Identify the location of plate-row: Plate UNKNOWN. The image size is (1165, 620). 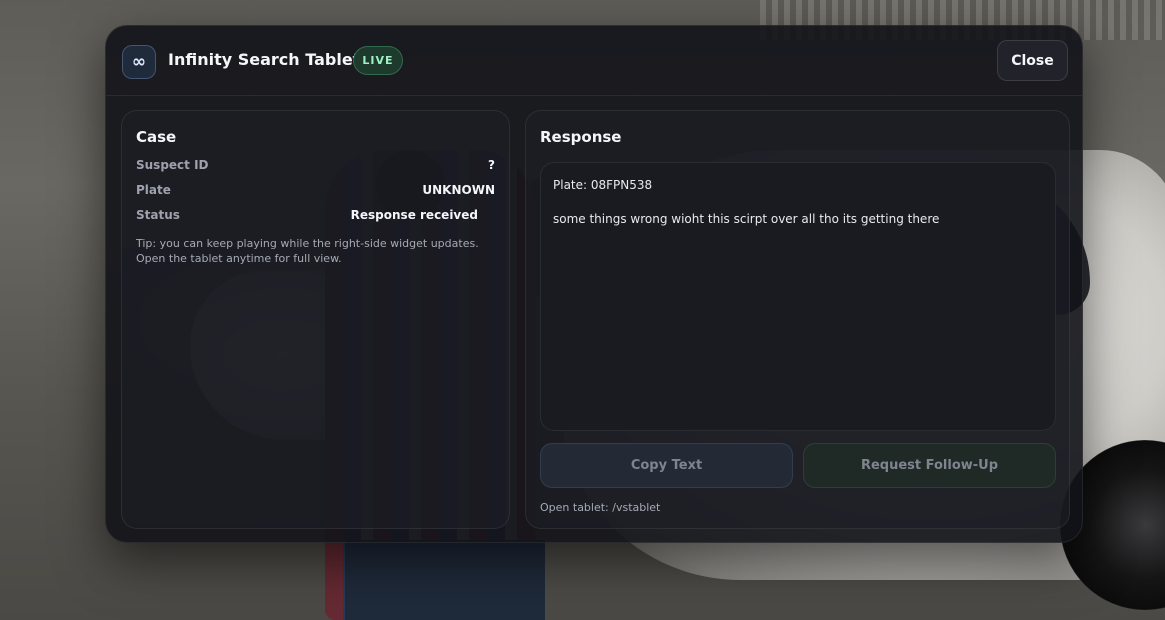
(315, 193).